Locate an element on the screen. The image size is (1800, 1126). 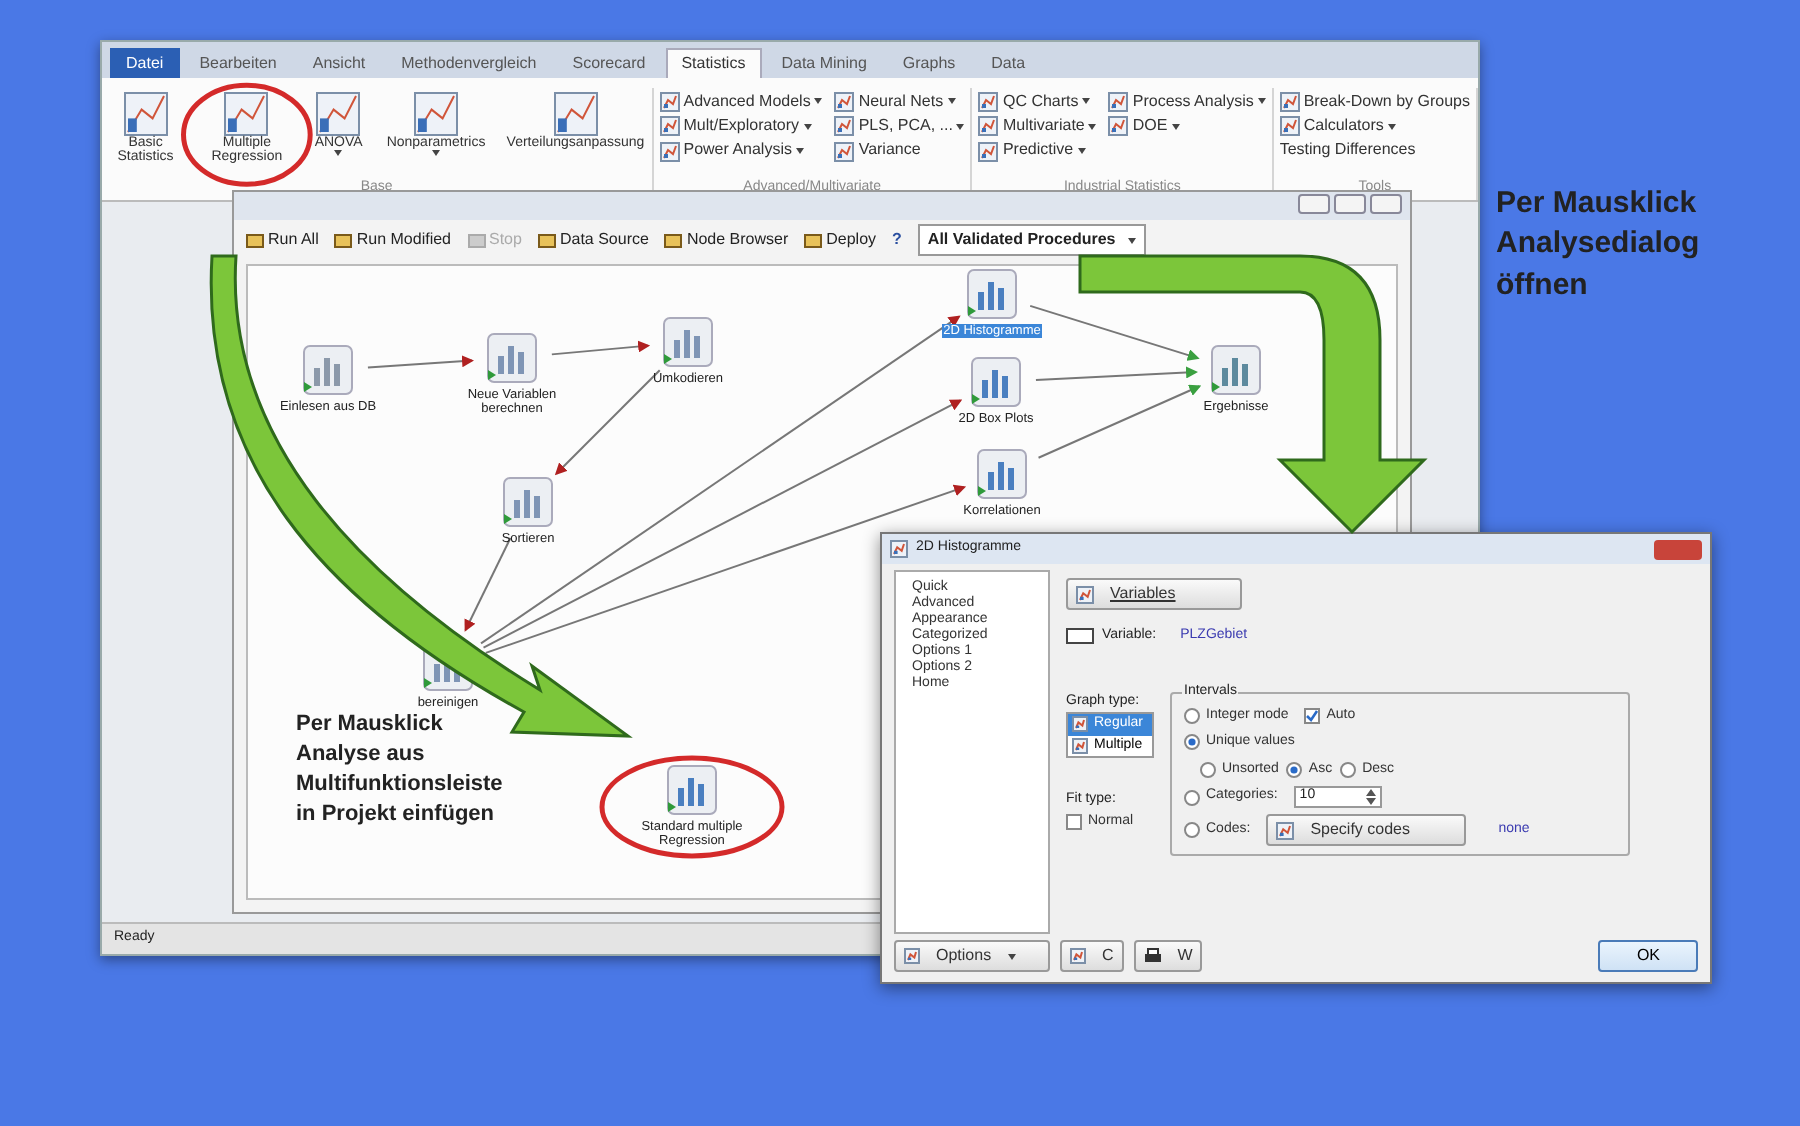
toolbar-button: Run All is located at coordinates (282, 240).